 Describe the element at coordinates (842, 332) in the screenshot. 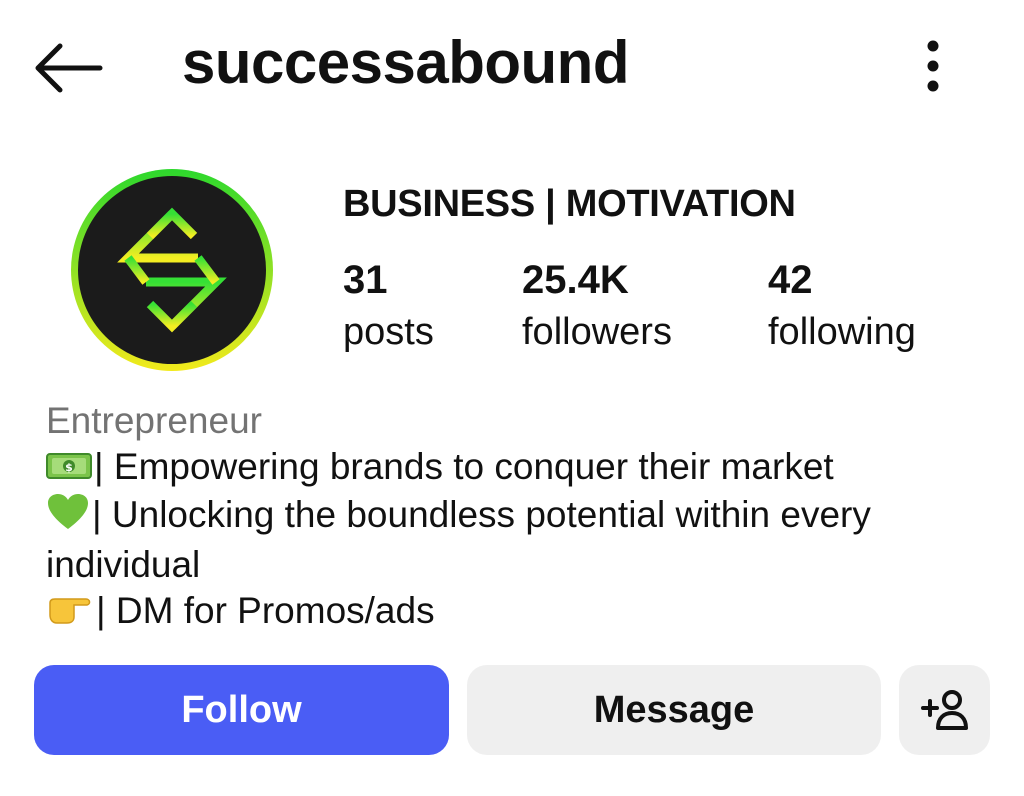

I see `following-label: following` at that location.